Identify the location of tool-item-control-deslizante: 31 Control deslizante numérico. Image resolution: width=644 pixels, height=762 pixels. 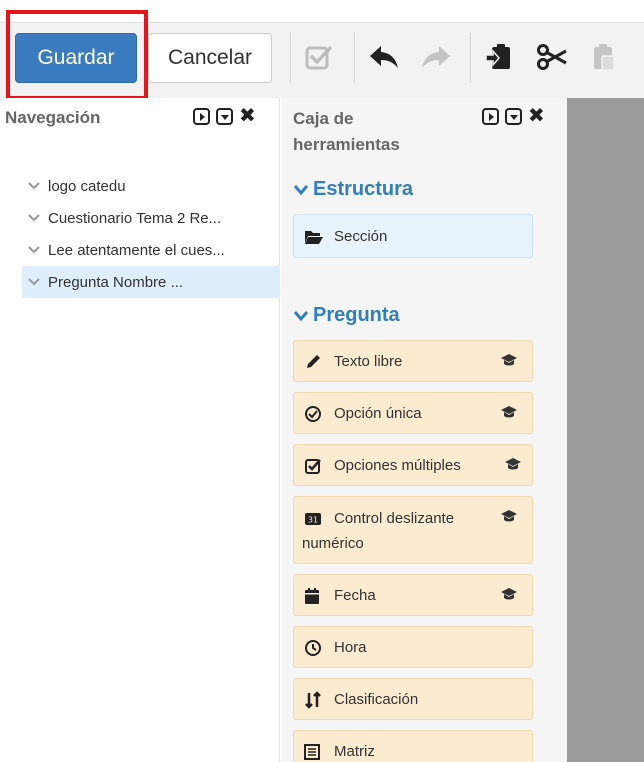
(413, 530).